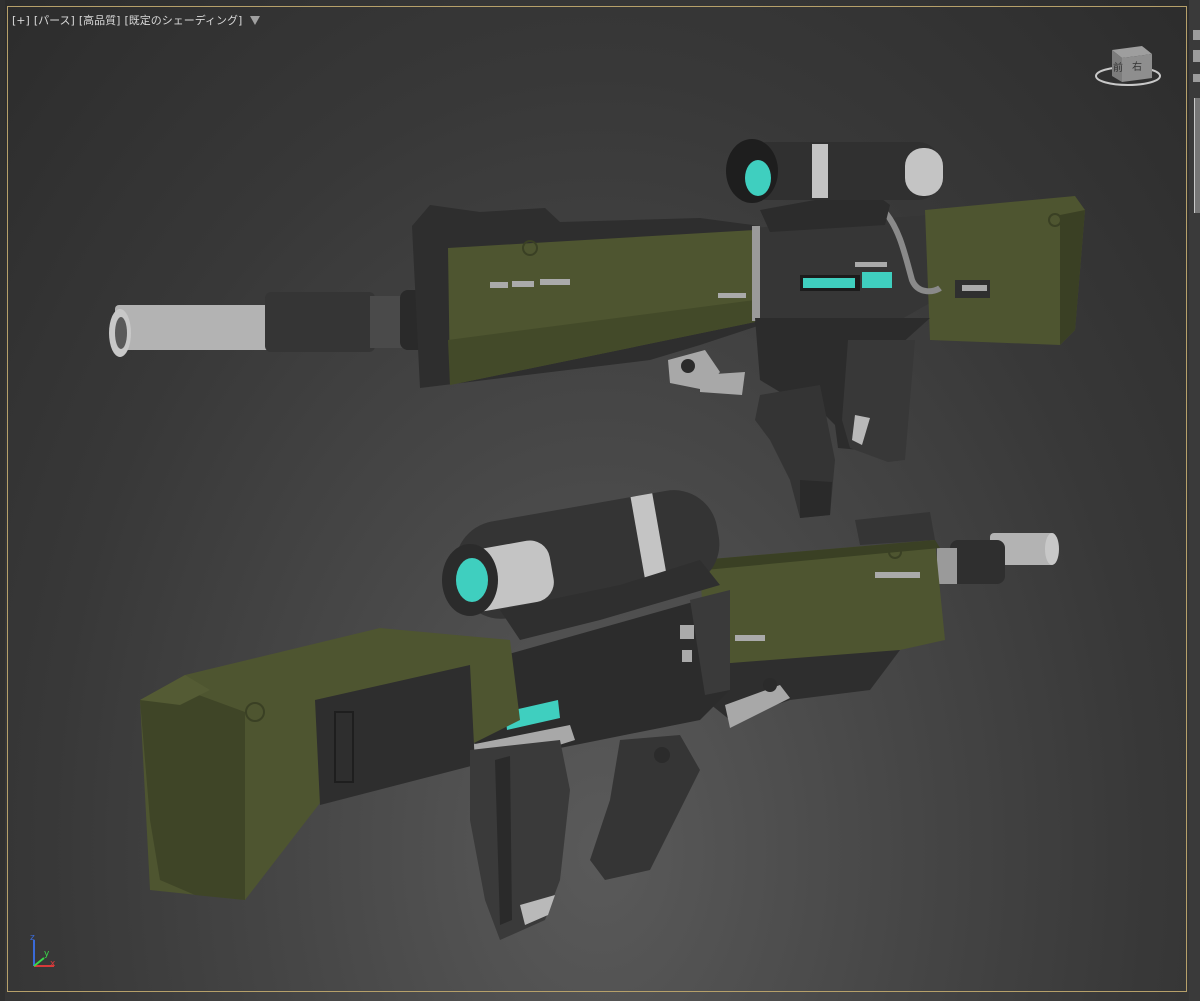 The image size is (1200, 1001). Describe the element at coordinates (1197, 155) in the screenshot. I see `right-panel-scrollbar` at that location.